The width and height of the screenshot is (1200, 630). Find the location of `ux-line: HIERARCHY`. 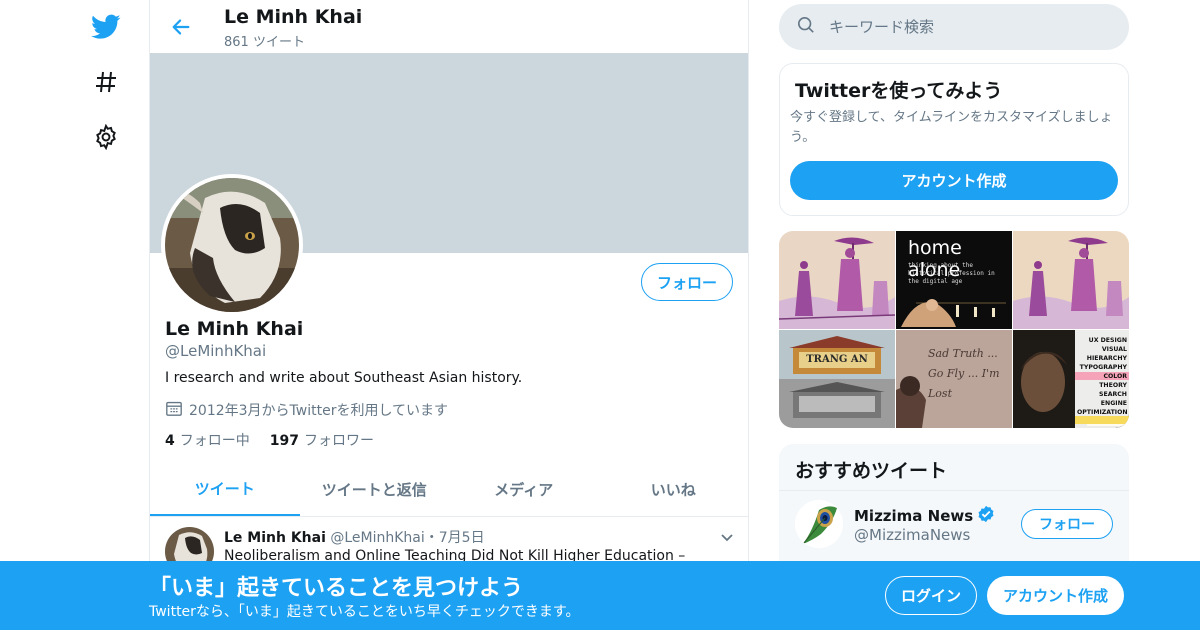

ux-line: HIERARCHY is located at coordinates (1106, 358).